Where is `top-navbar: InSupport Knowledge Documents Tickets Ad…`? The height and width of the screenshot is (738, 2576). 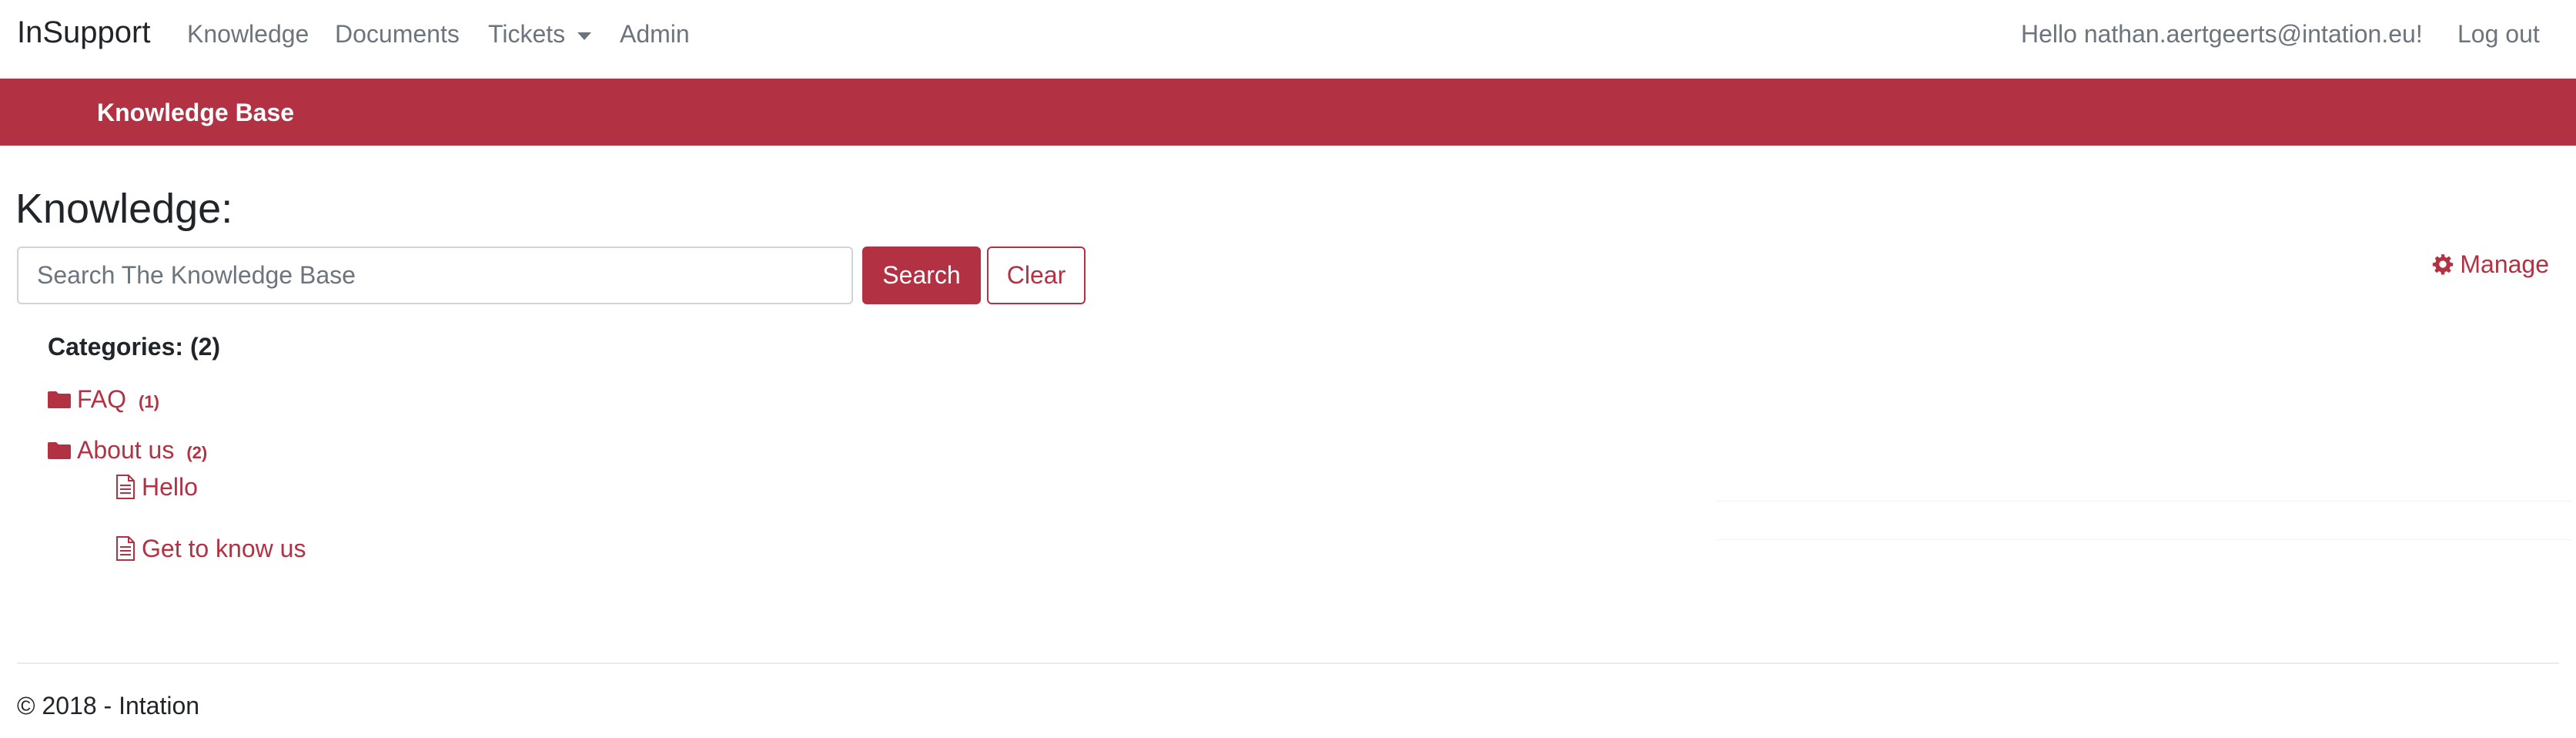
top-navbar: InSupport Knowledge Documents Tickets Ad… is located at coordinates (1288, 39).